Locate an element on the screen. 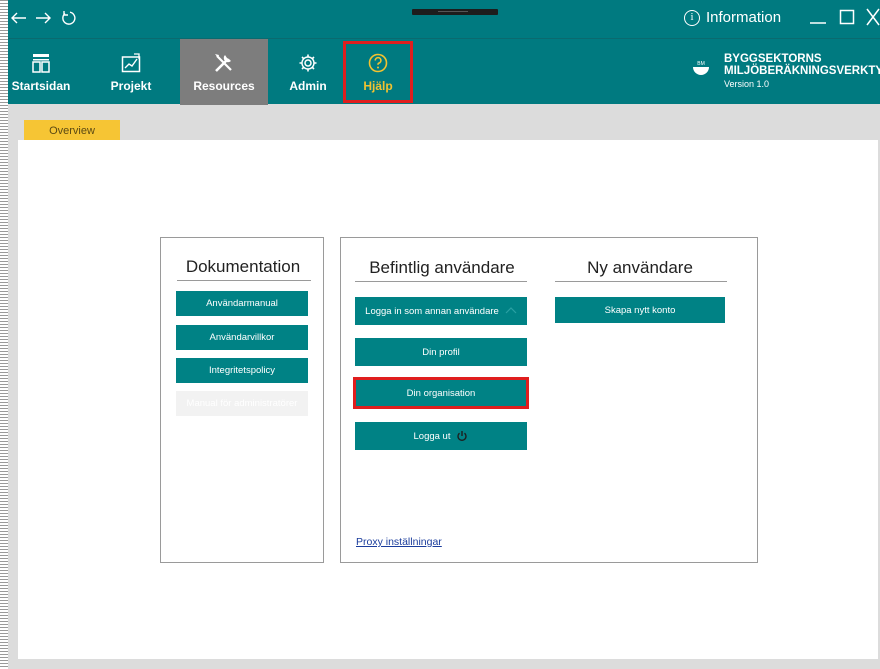 The width and height of the screenshot is (880, 669). close-icon is located at coordinates (873, 19).